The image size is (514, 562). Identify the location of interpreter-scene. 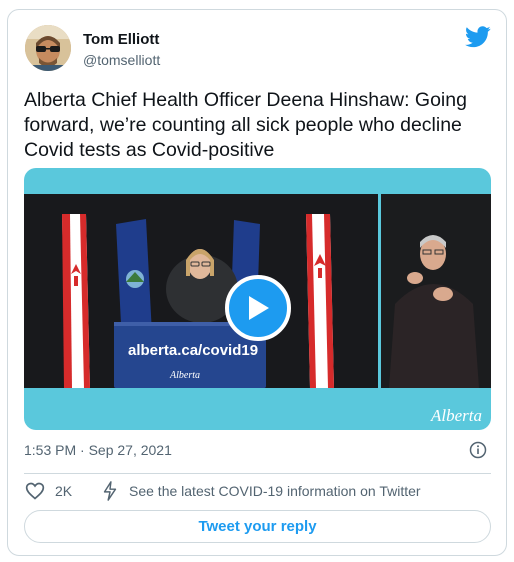
(436, 291).